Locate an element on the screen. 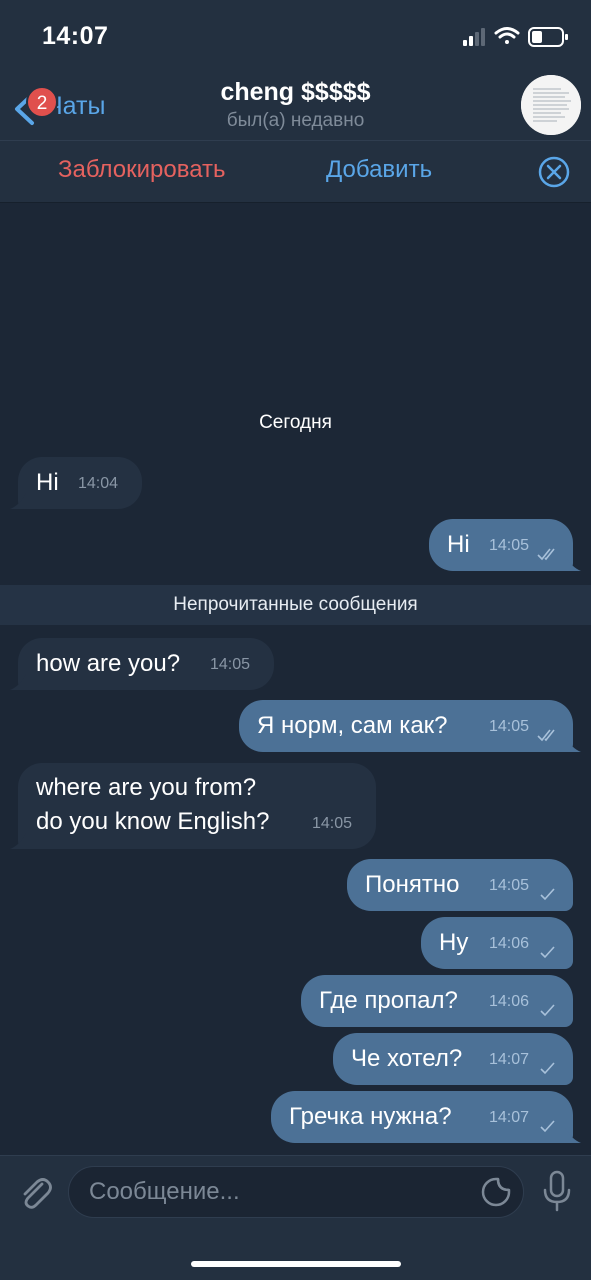  date-separator: Сегодня is located at coordinates (295, 422).